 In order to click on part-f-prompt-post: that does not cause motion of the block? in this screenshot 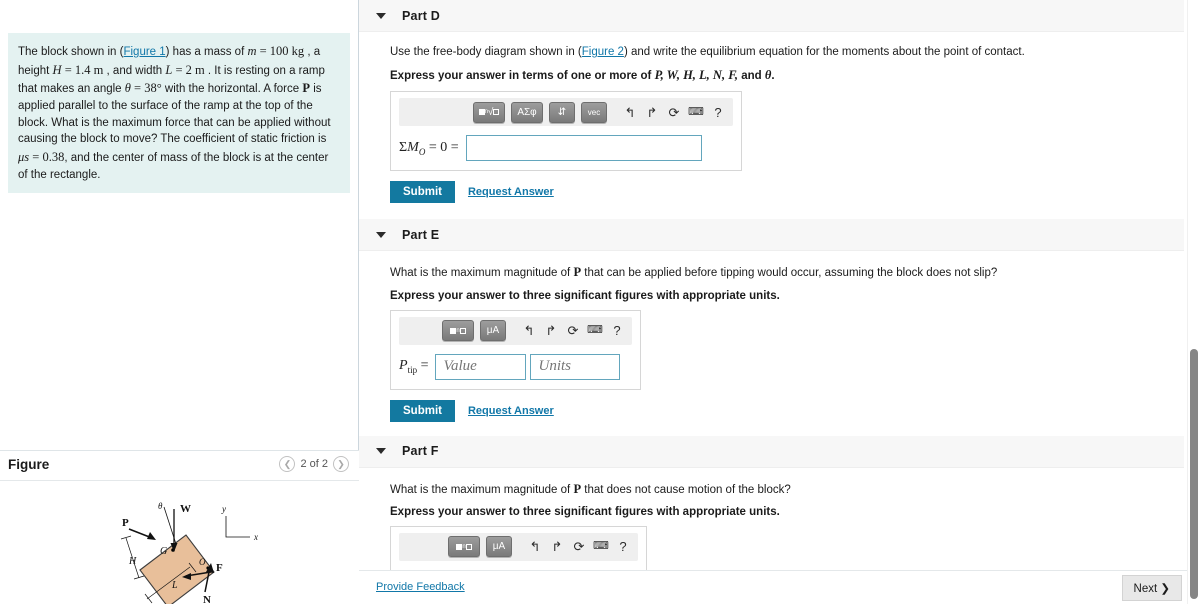, I will do `click(686, 489)`.